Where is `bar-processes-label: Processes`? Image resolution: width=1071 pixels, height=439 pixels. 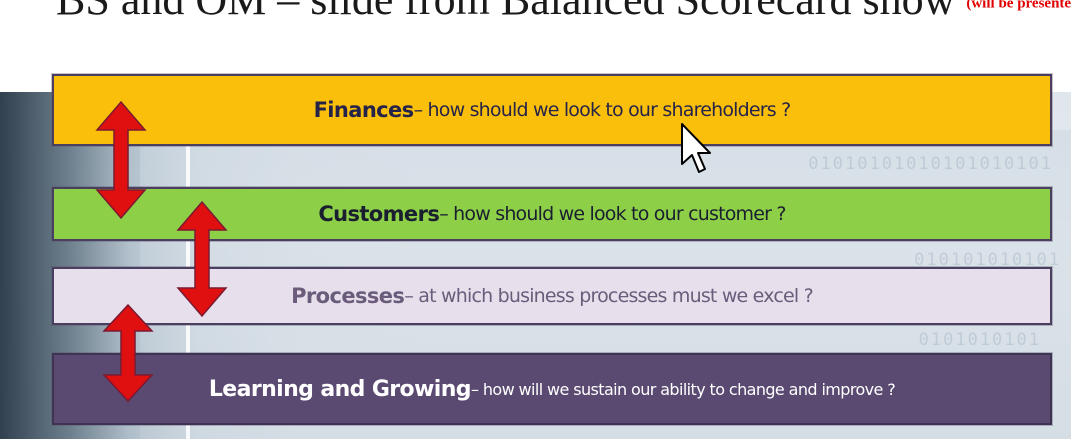 bar-processes-label: Processes is located at coordinates (348, 296).